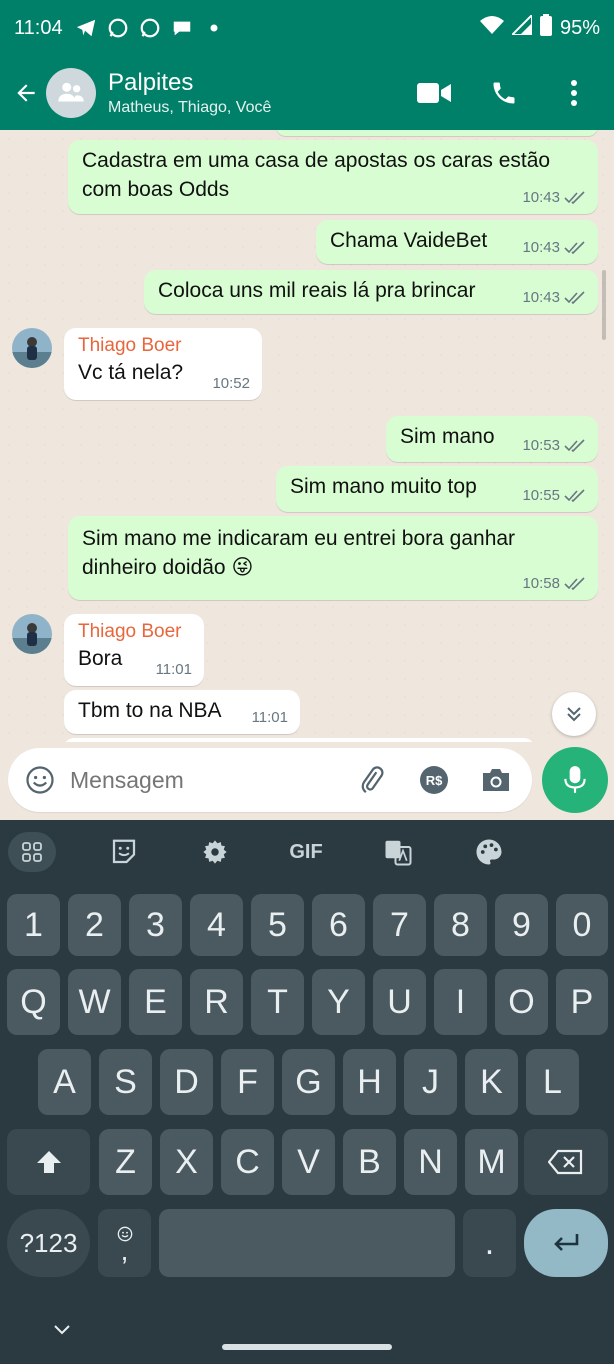  Describe the element at coordinates (125, 1082) in the screenshot. I see `key-s: S` at that location.